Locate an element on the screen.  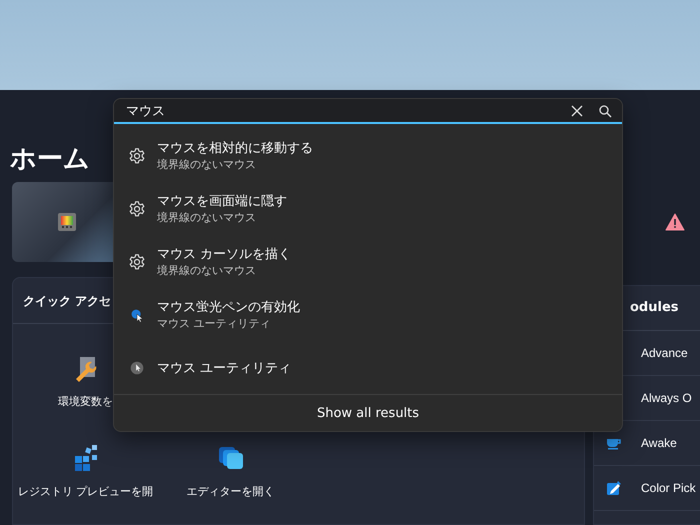
cursor-disc-icon is located at coordinates (137, 367).